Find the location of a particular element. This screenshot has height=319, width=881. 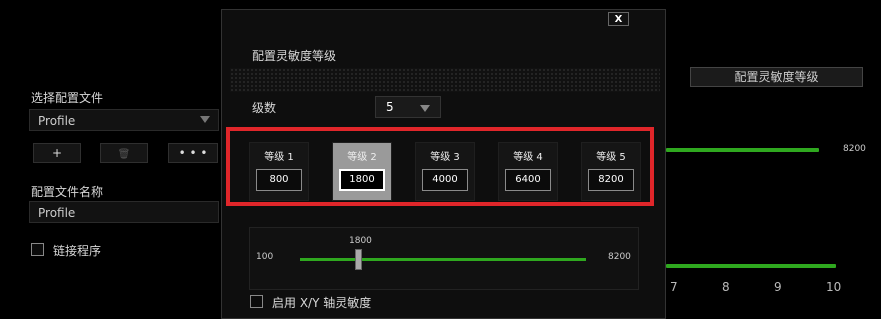

axis-tick: 8 is located at coordinates (726, 287).